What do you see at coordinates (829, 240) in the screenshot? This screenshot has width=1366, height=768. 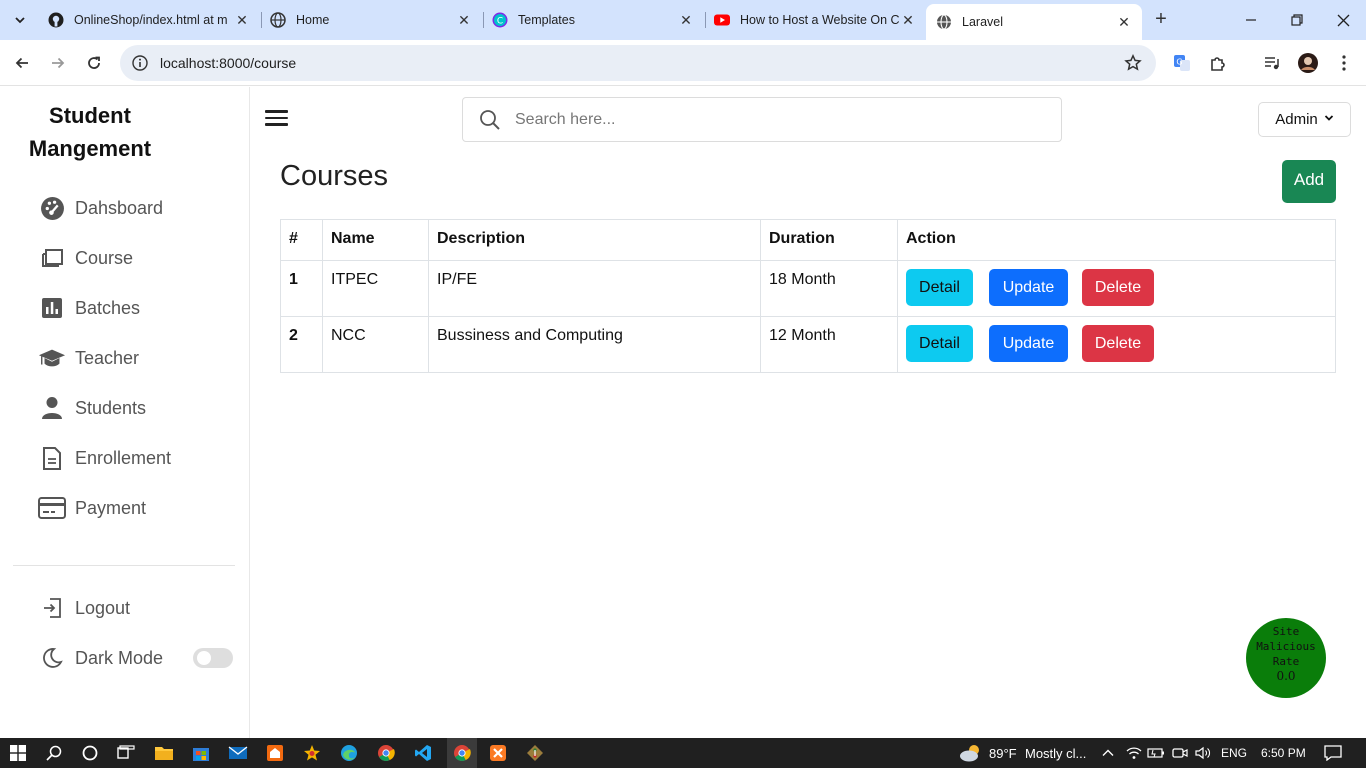 I see `column-header-duration: Duration` at bounding box center [829, 240].